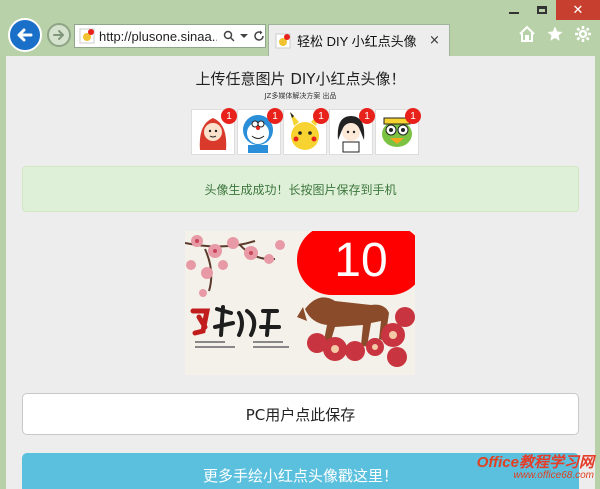 Image resolution: width=600 pixels, height=489 pixels. I want to click on window-controls: ✕, so click(550, 10).